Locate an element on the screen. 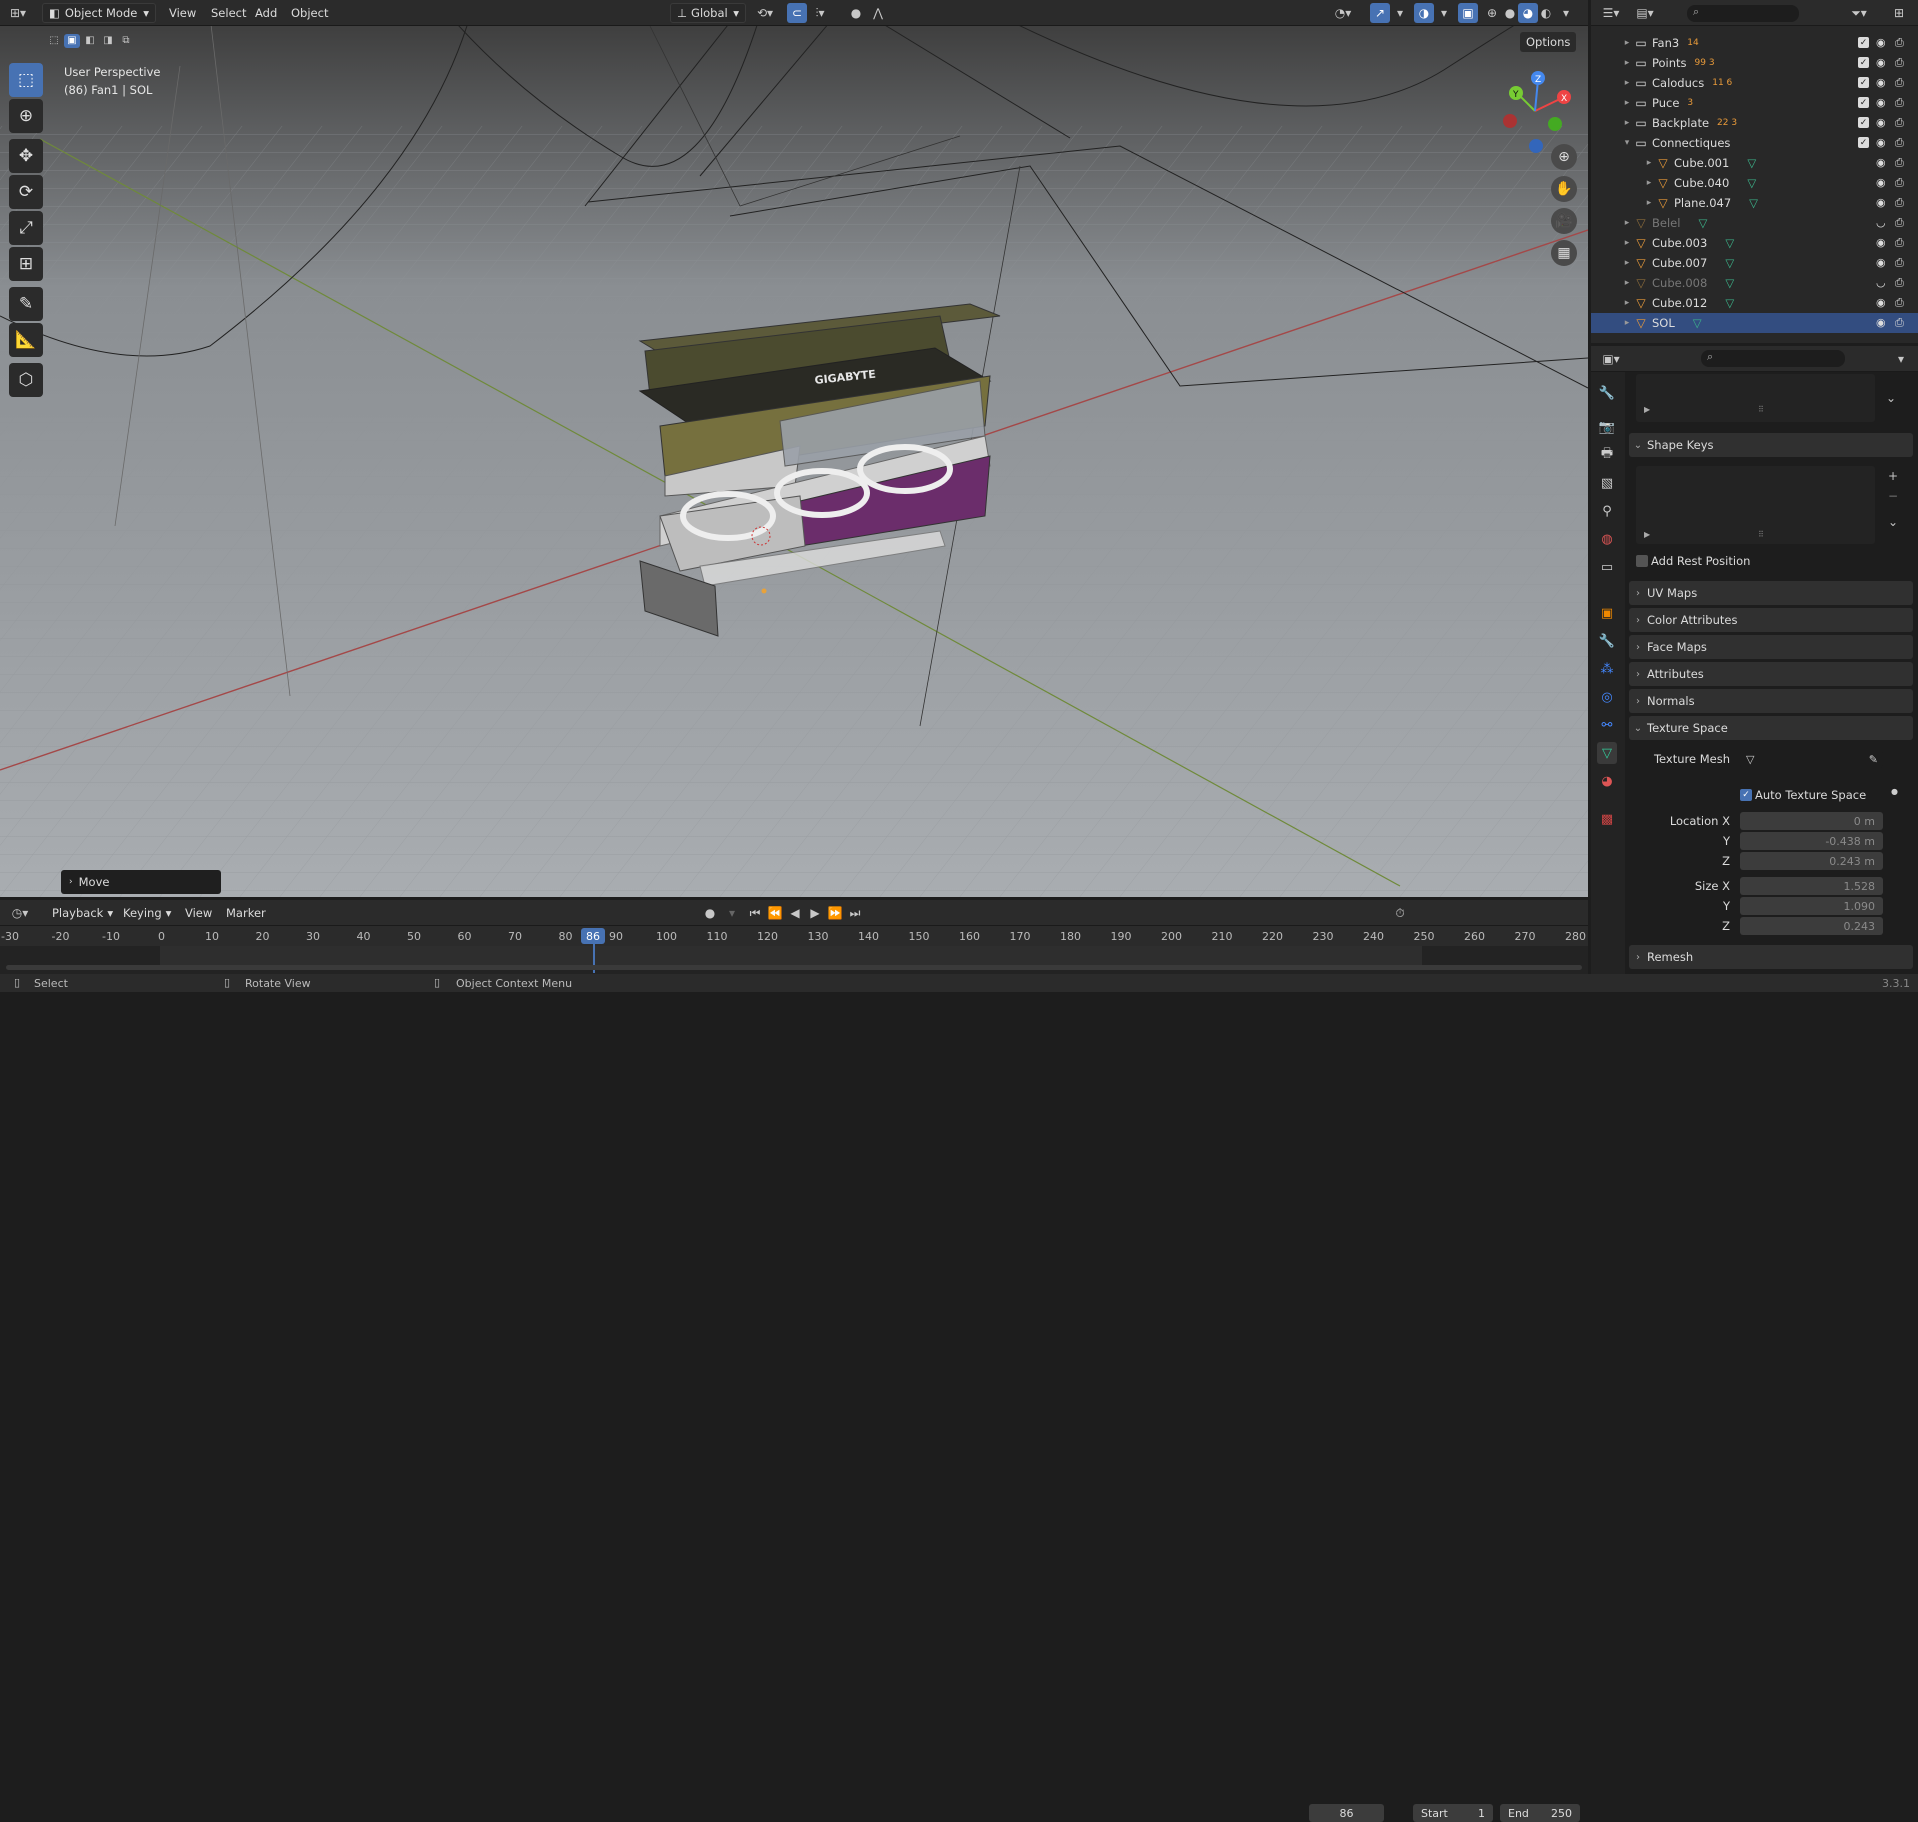 This screenshot has height=1822, width=1918. record-icon: ● is located at coordinates (710, 913).